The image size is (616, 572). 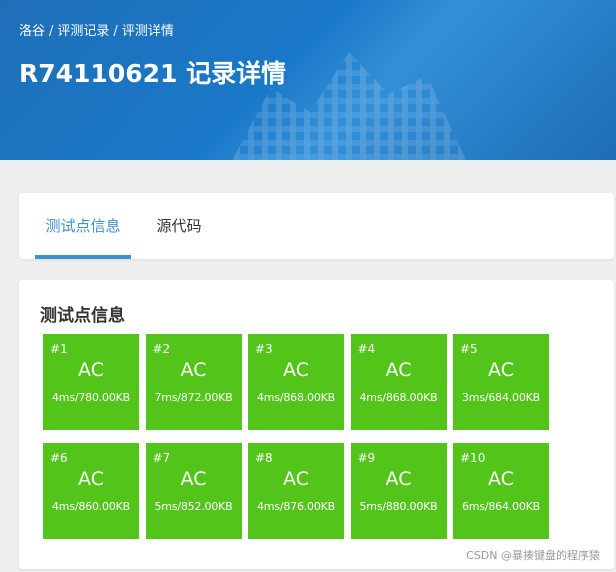 What do you see at coordinates (501, 491) in the screenshot?
I see `test-case-tile: #10 AC 6ms/864.00KB` at bounding box center [501, 491].